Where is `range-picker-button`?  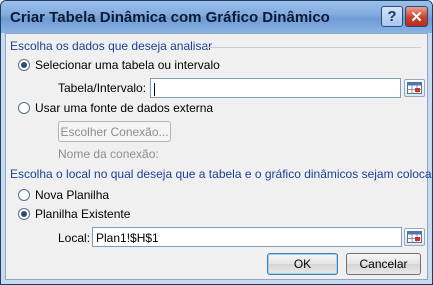 range-picker-button is located at coordinates (414, 88).